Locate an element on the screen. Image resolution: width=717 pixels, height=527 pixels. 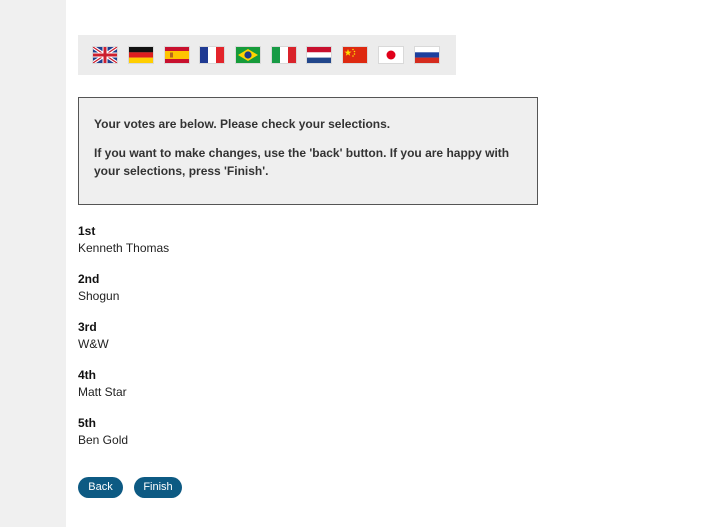
vote-name: Ben Gold is located at coordinates (103, 440).